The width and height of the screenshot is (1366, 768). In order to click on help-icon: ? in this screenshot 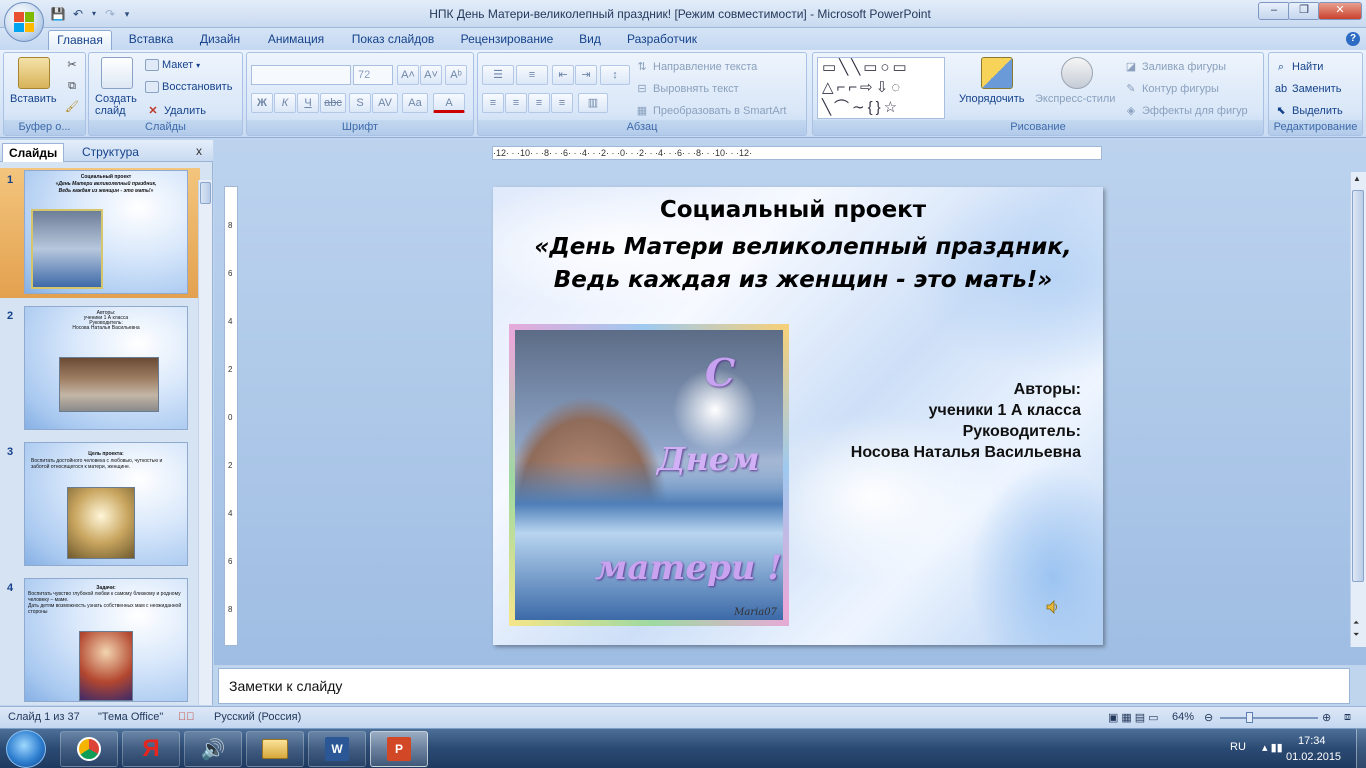, I will do `click(1353, 39)`.